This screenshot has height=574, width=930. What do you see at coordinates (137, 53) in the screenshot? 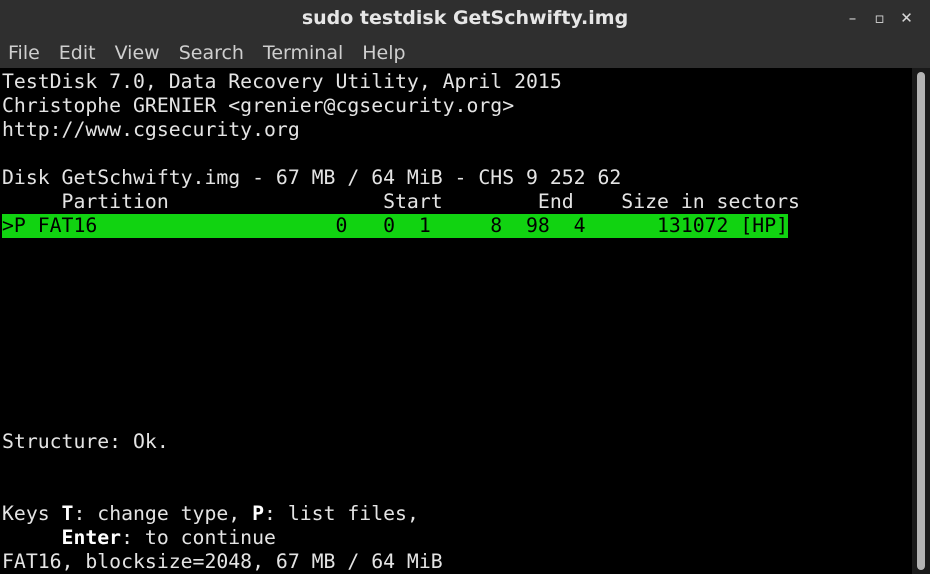
I see `menu-view: View` at bounding box center [137, 53].